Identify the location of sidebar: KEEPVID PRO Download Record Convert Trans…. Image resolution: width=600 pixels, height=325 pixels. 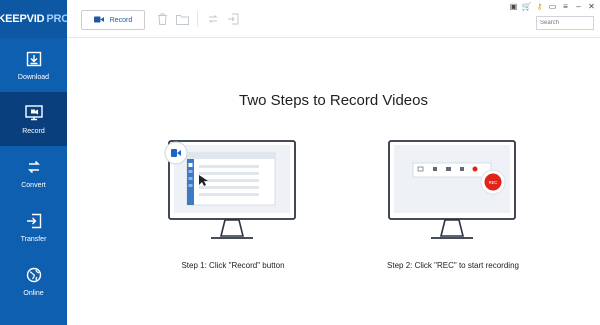
(35, 162).